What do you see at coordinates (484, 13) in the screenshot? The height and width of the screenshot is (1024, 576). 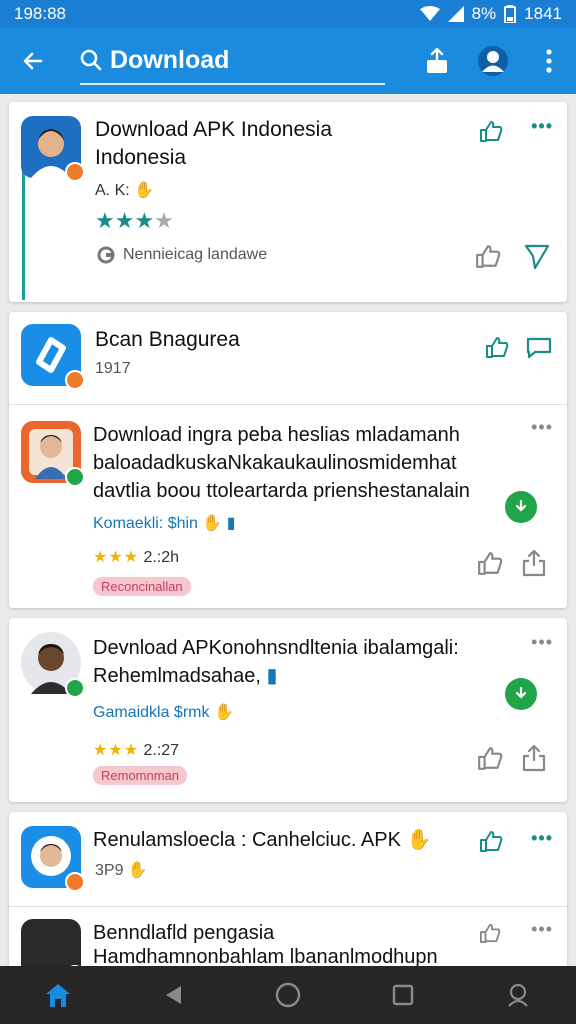 I see `battery-percent: 8%` at bounding box center [484, 13].